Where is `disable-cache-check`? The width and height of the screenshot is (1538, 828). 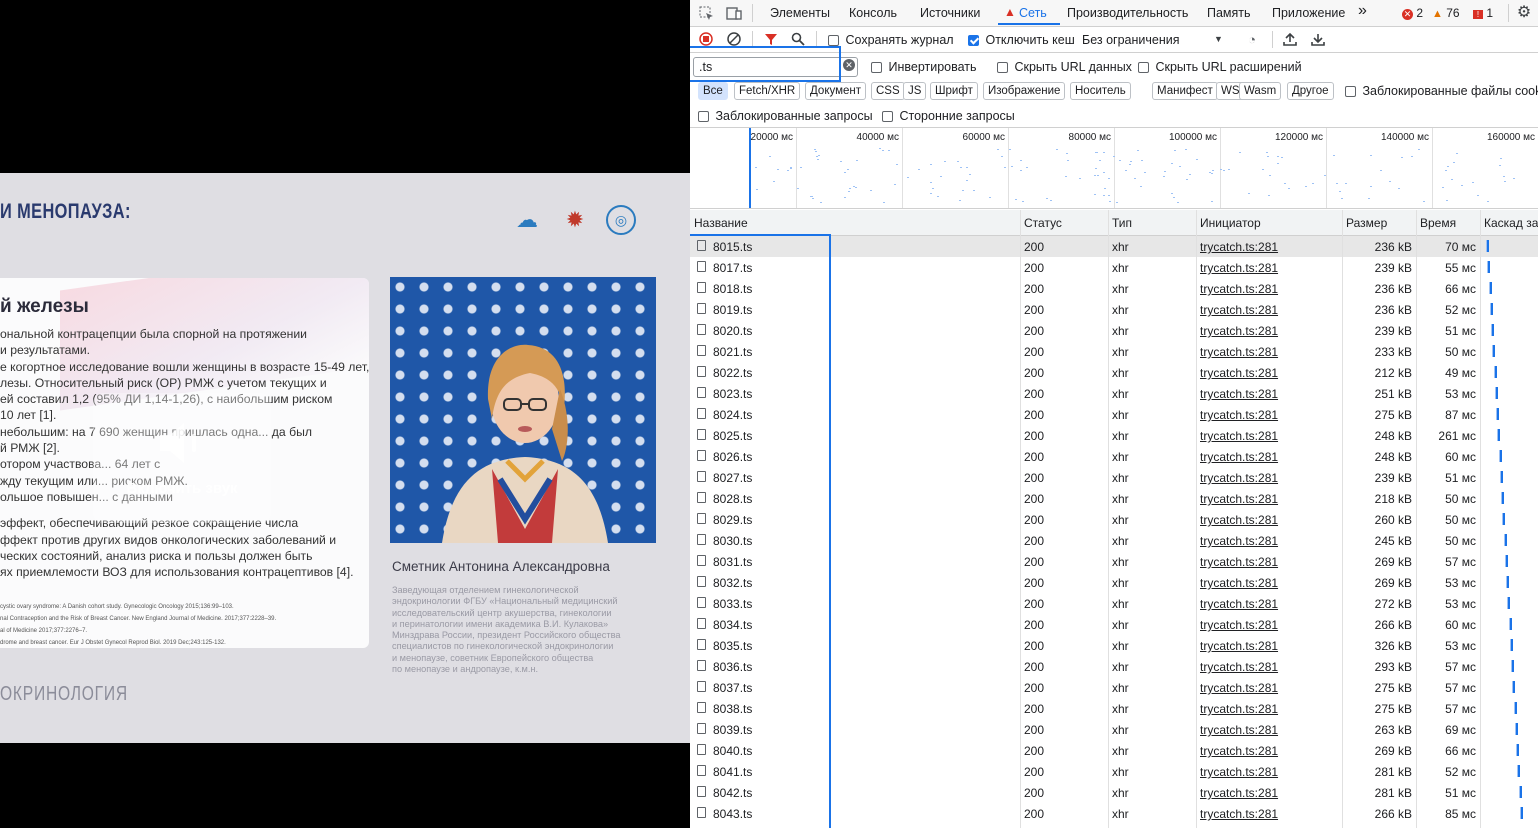
disable-cache-check is located at coordinates (973, 41).